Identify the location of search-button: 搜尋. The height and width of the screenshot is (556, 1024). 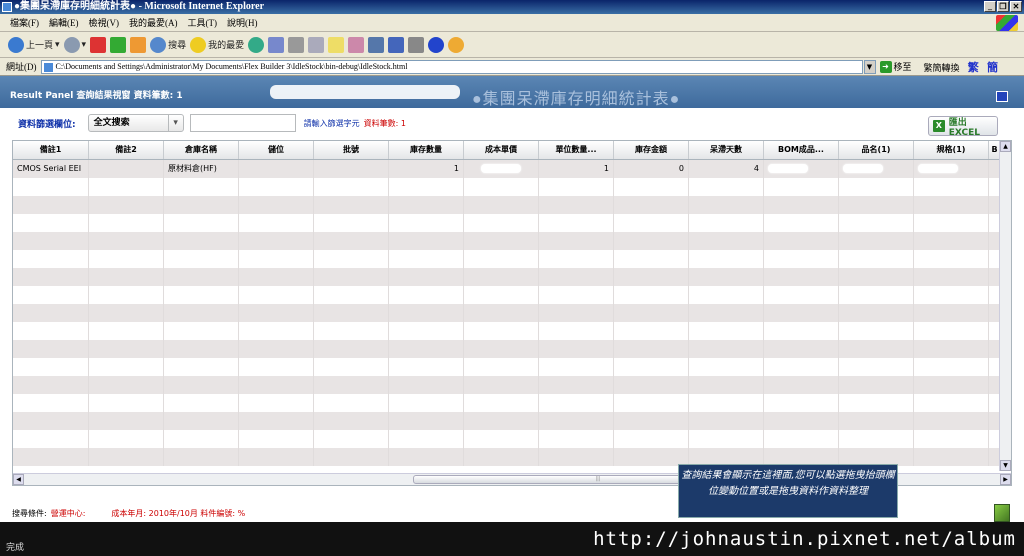
(168, 44).